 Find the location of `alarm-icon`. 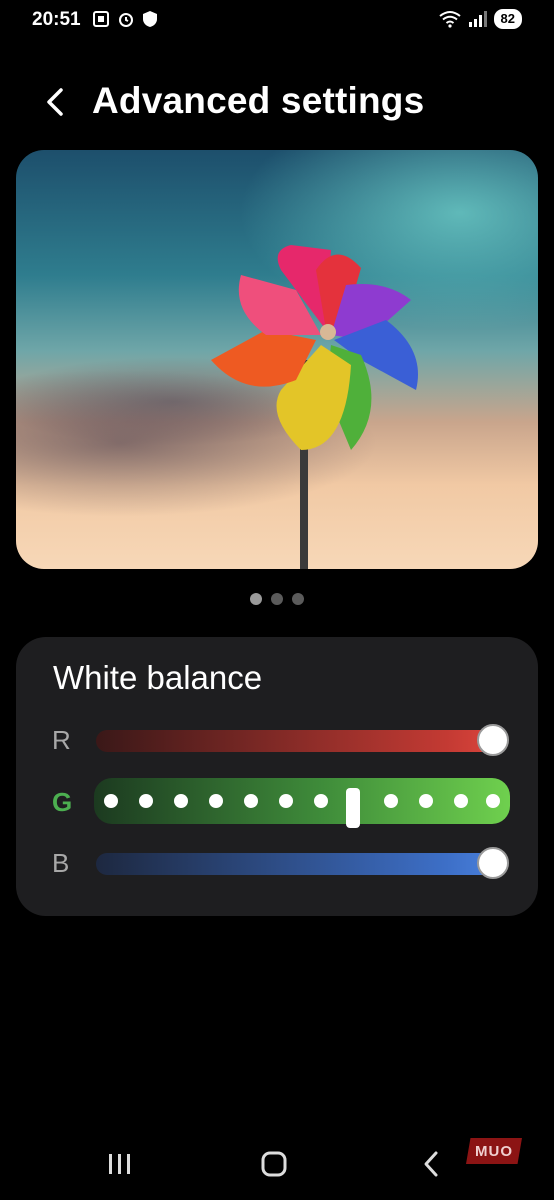

alarm-icon is located at coordinates (126, 20).